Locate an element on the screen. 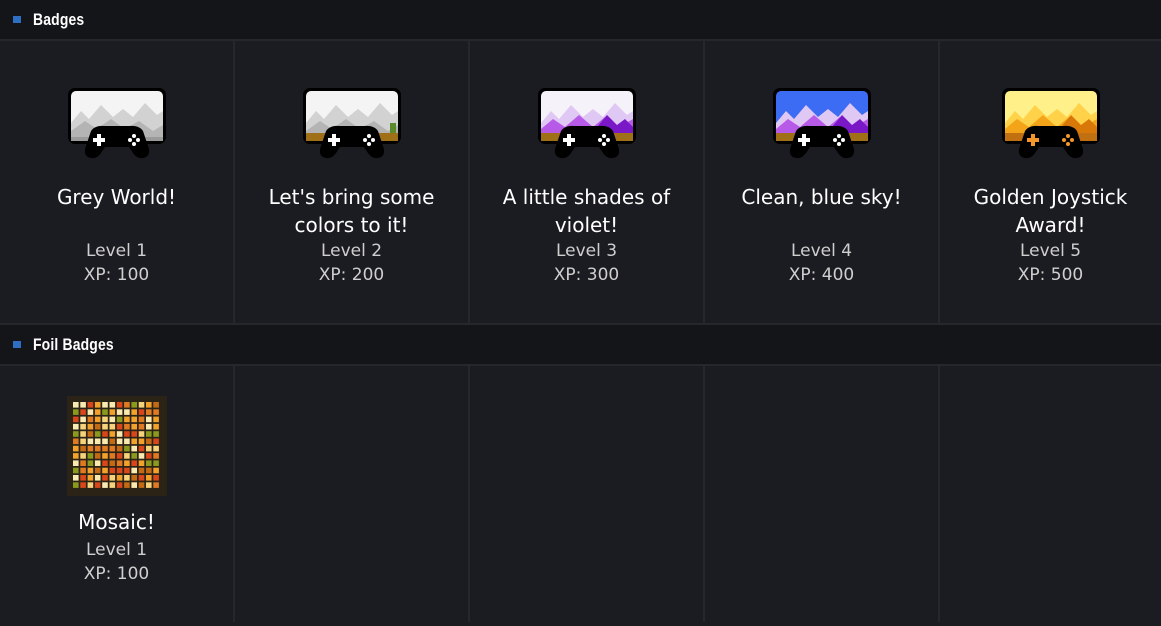 The width and height of the screenshot is (1161, 626). badges-section-header: Badges is located at coordinates (580, 20).